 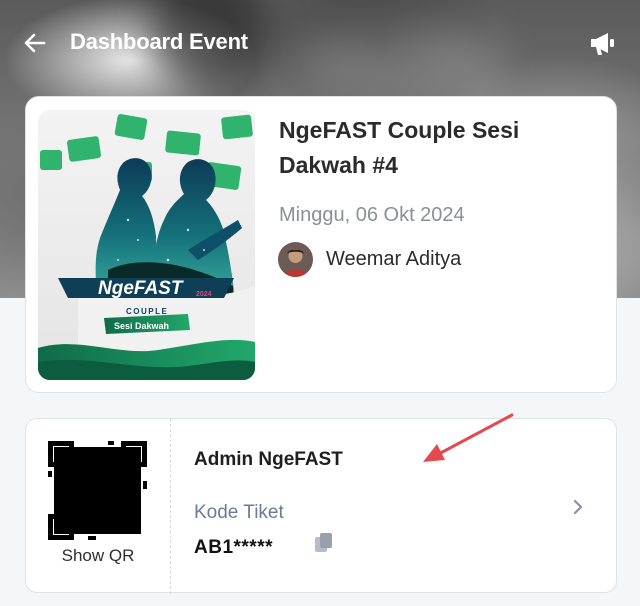 I want to click on copy-code-button, so click(x=324, y=543).